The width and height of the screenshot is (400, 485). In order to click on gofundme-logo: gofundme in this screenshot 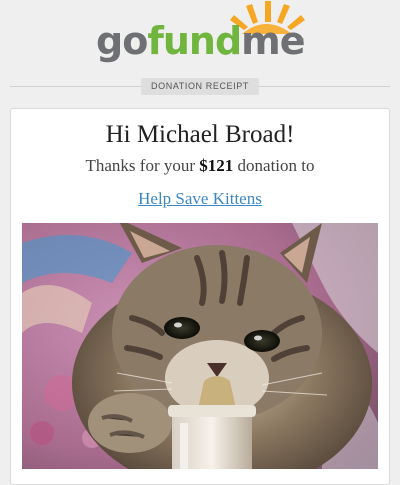, I will do `click(201, 41)`.